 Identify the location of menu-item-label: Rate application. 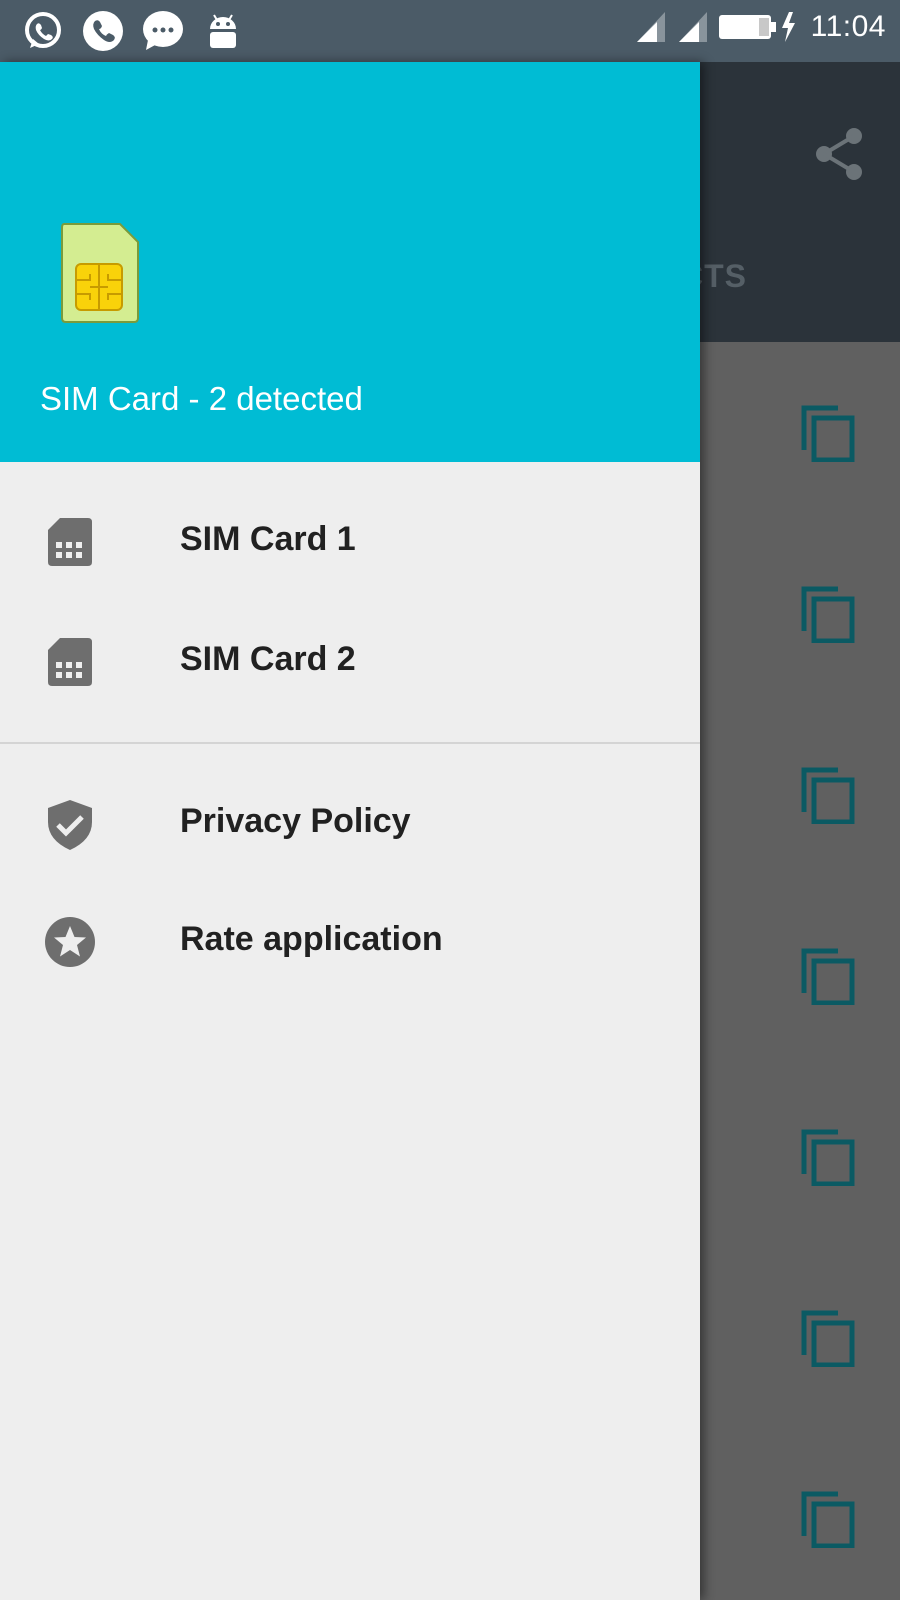
(311, 939).